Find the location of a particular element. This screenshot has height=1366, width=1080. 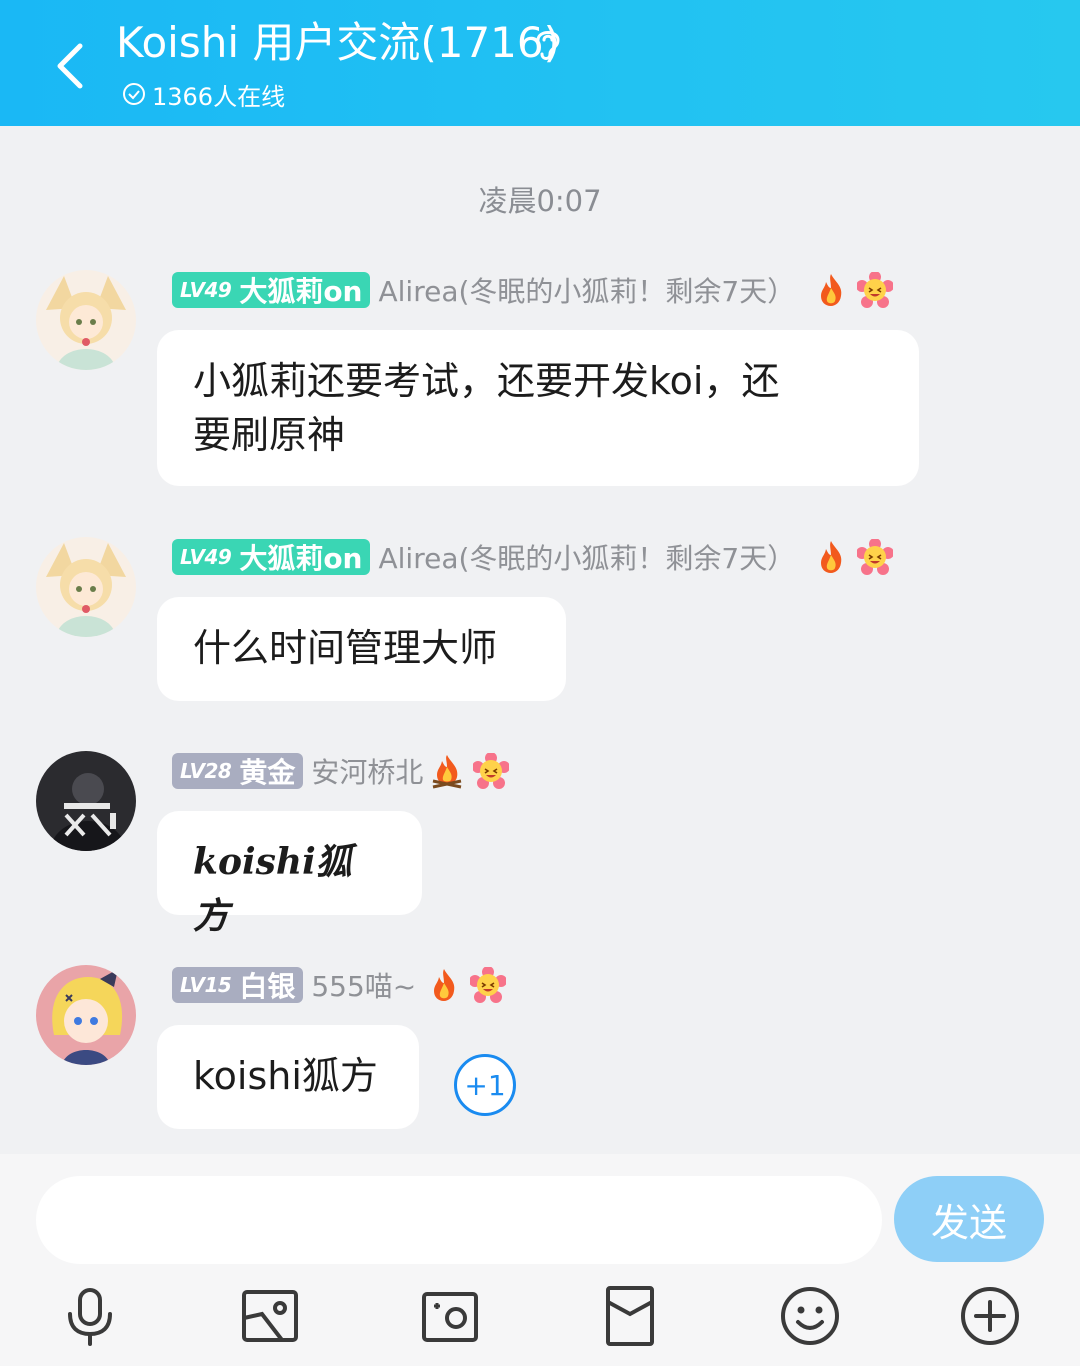

chevron-left-icon is located at coordinates (70, 66).